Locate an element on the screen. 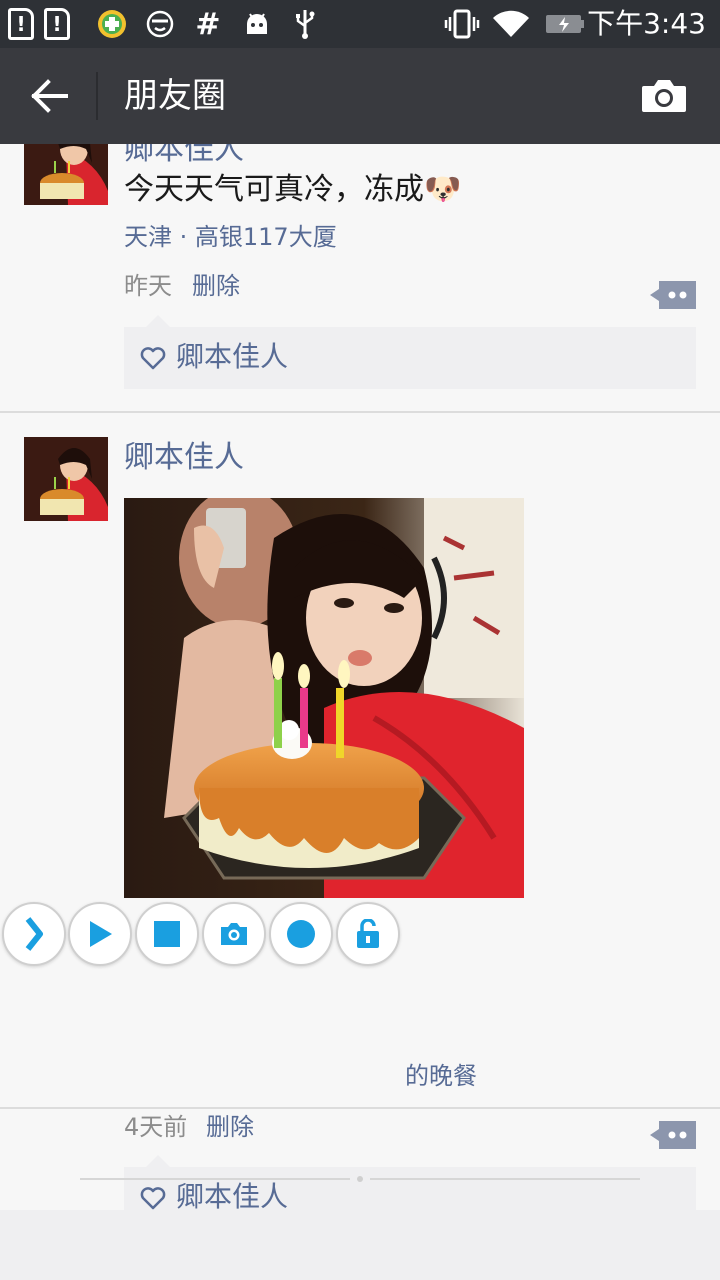  feed-end-dot is located at coordinates (360, 1179).